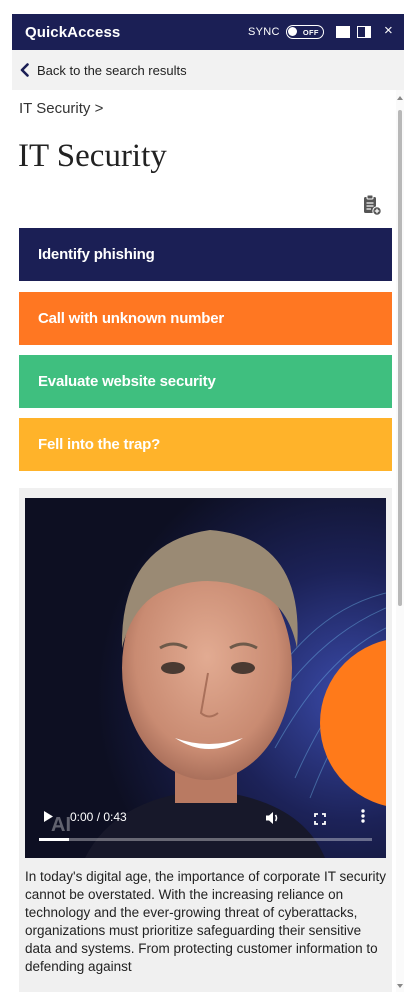 The height and width of the screenshot is (992, 404). I want to click on page-title: IT Security, so click(92, 156).